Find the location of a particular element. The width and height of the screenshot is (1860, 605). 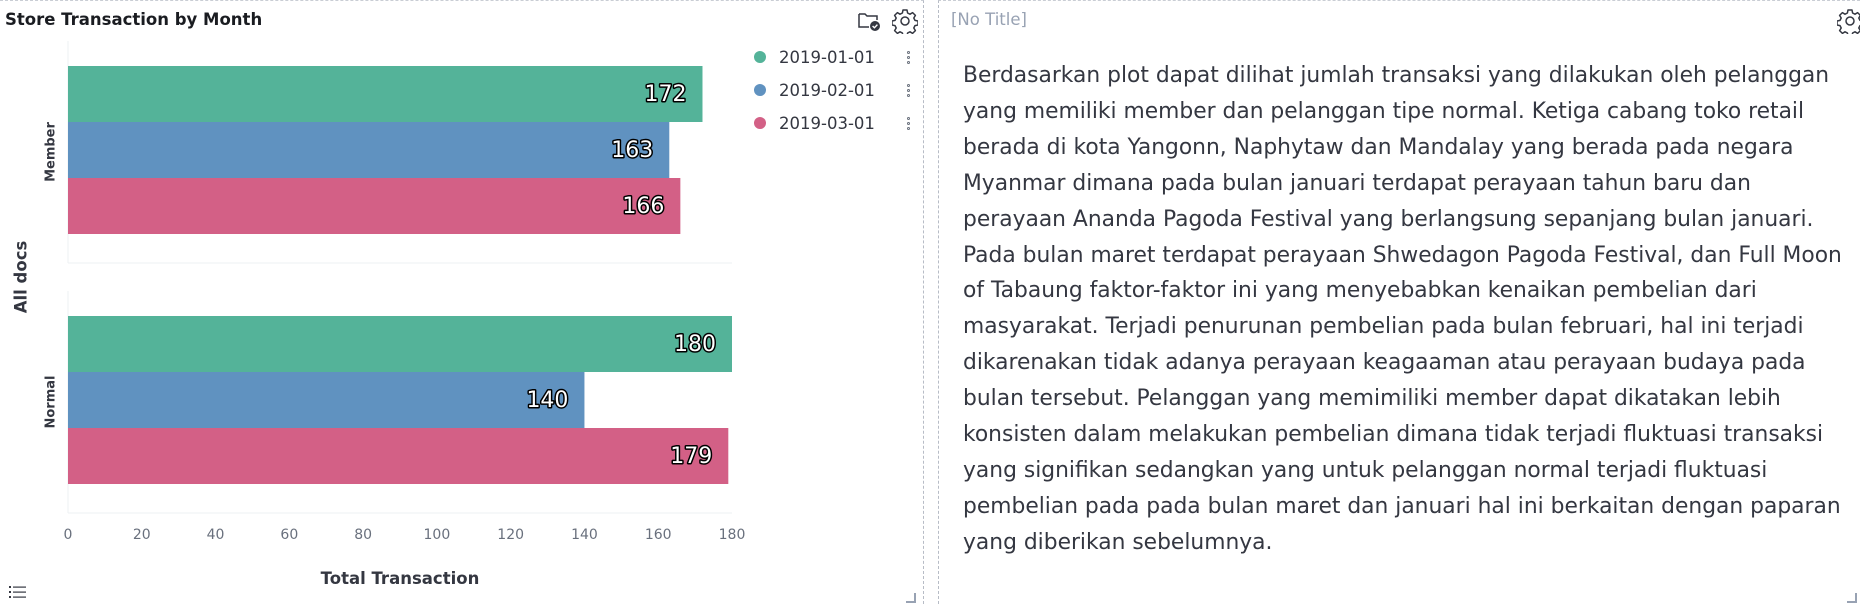

data-label: 140 is located at coordinates (547, 400).